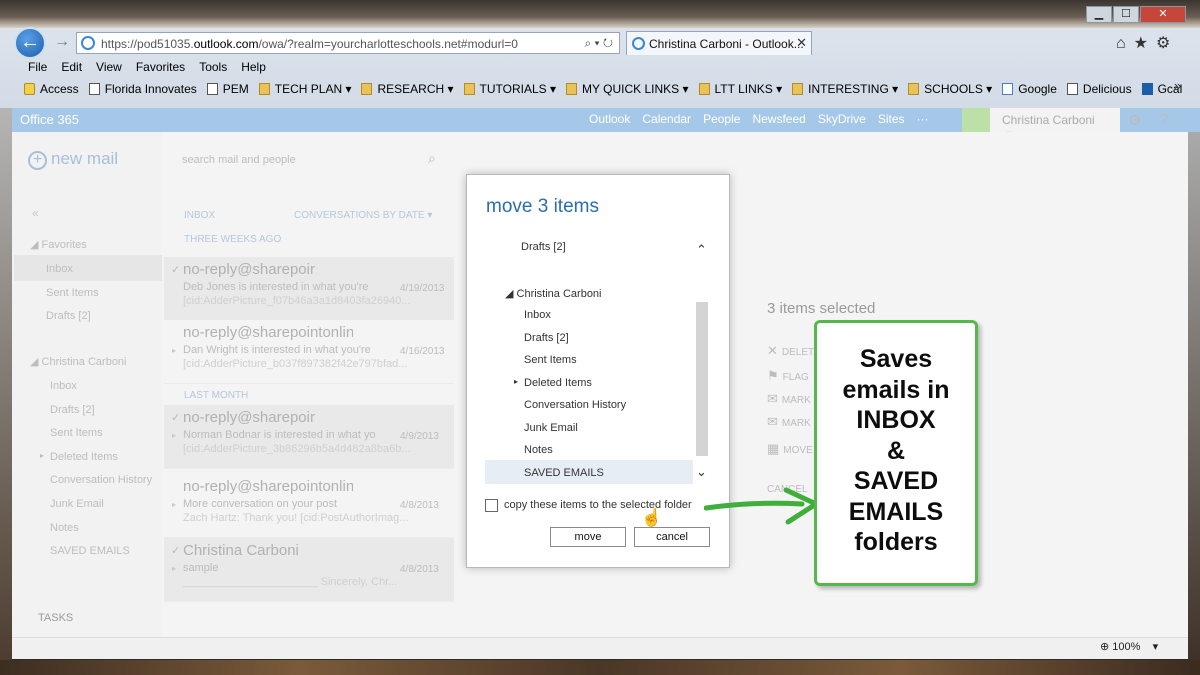  Describe the element at coordinates (239, 160) in the screenshot. I see `search-input: search mail and people` at that location.